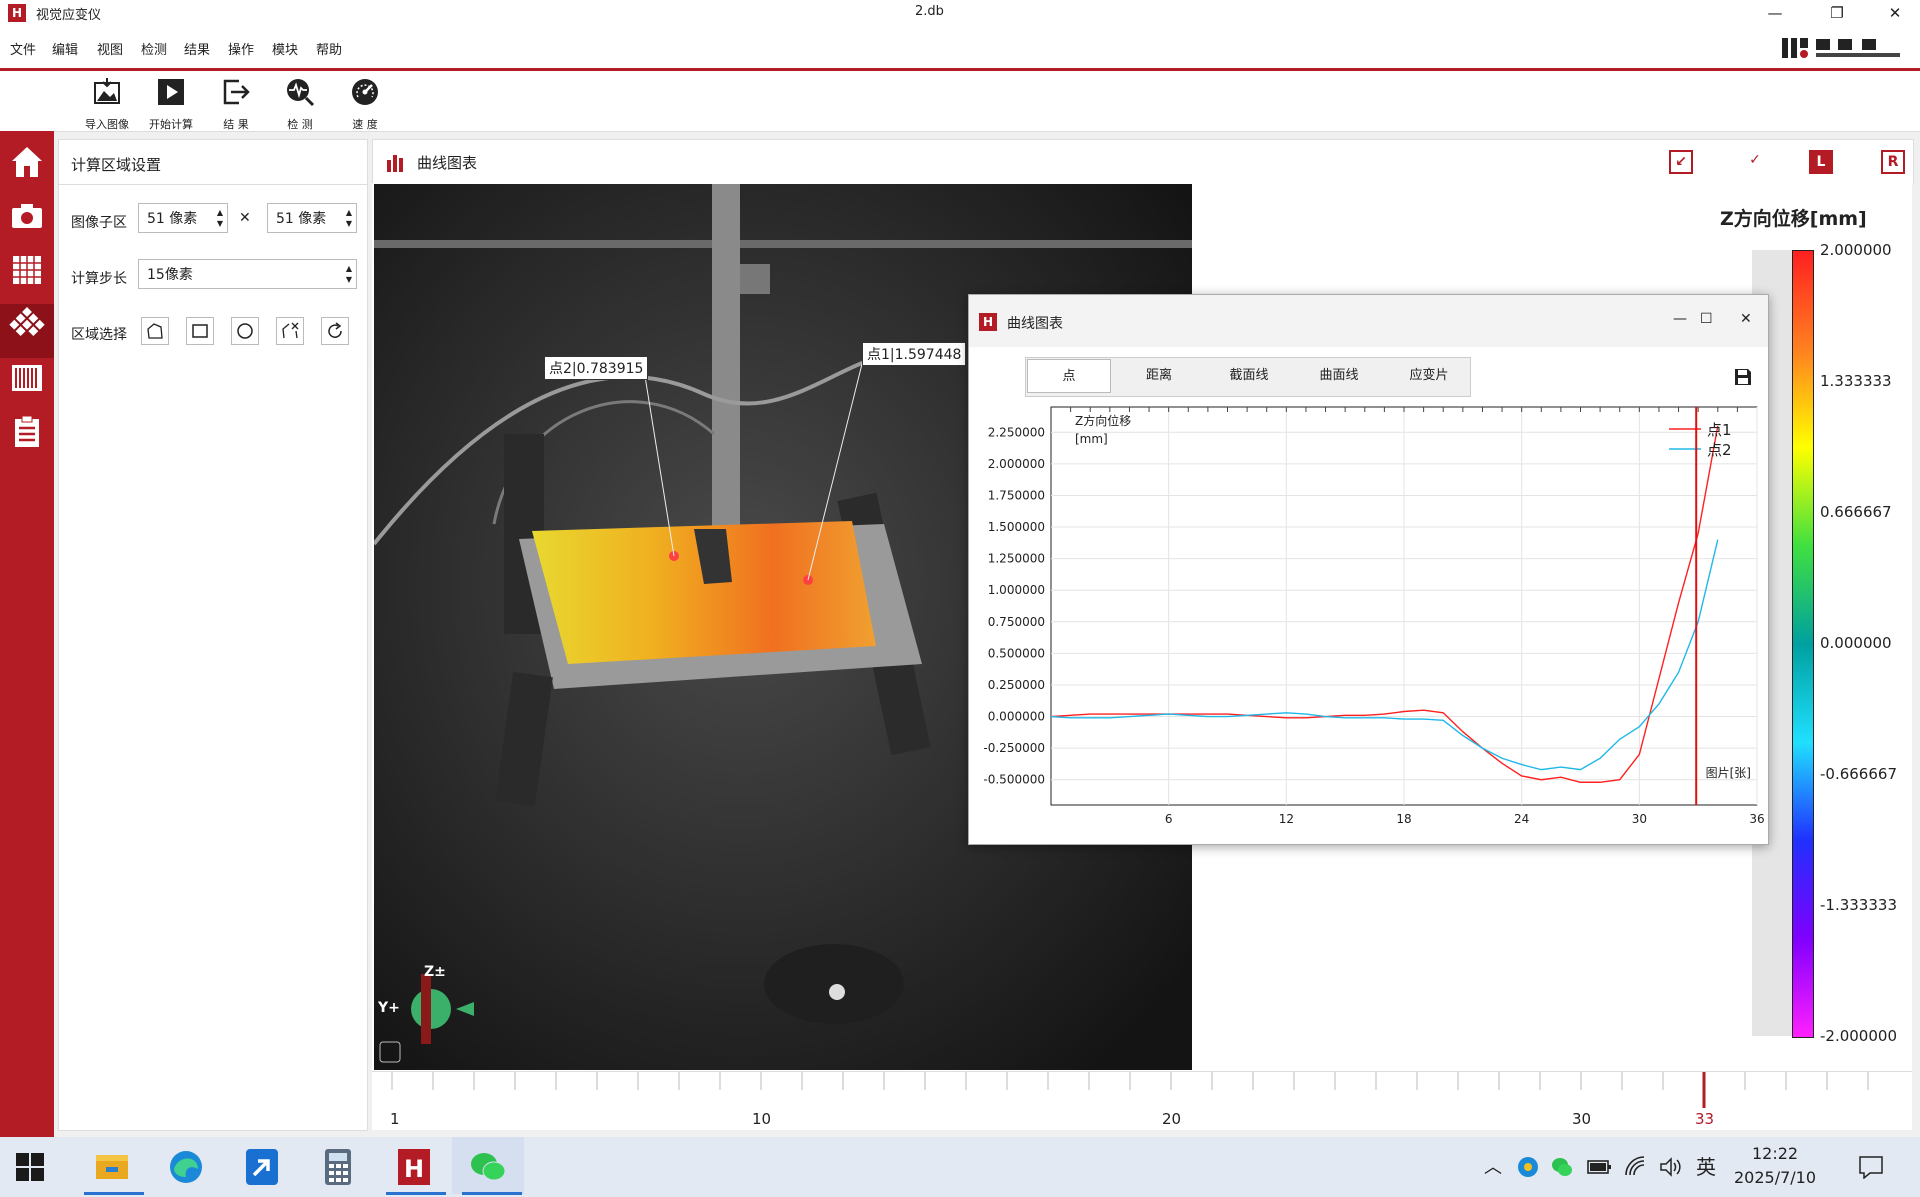 The image size is (1920, 1197). I want to click on calculation-area-icon, so click(27, 324).